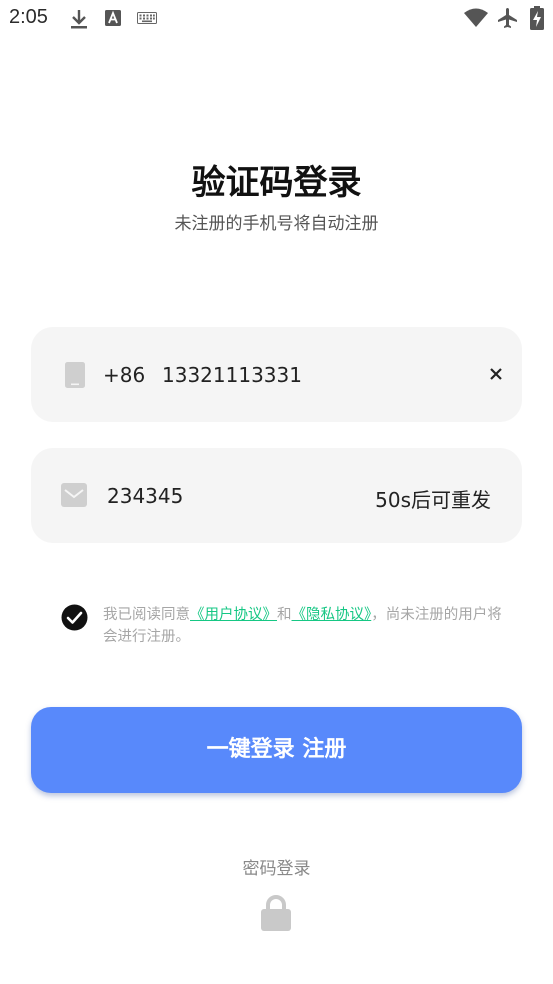 The image size is (553, 984). What do you see at coordinates (276, 495) in the screenshot?
I see `code-field: 234345 50s后可重发` at bounding box center [276, 495].